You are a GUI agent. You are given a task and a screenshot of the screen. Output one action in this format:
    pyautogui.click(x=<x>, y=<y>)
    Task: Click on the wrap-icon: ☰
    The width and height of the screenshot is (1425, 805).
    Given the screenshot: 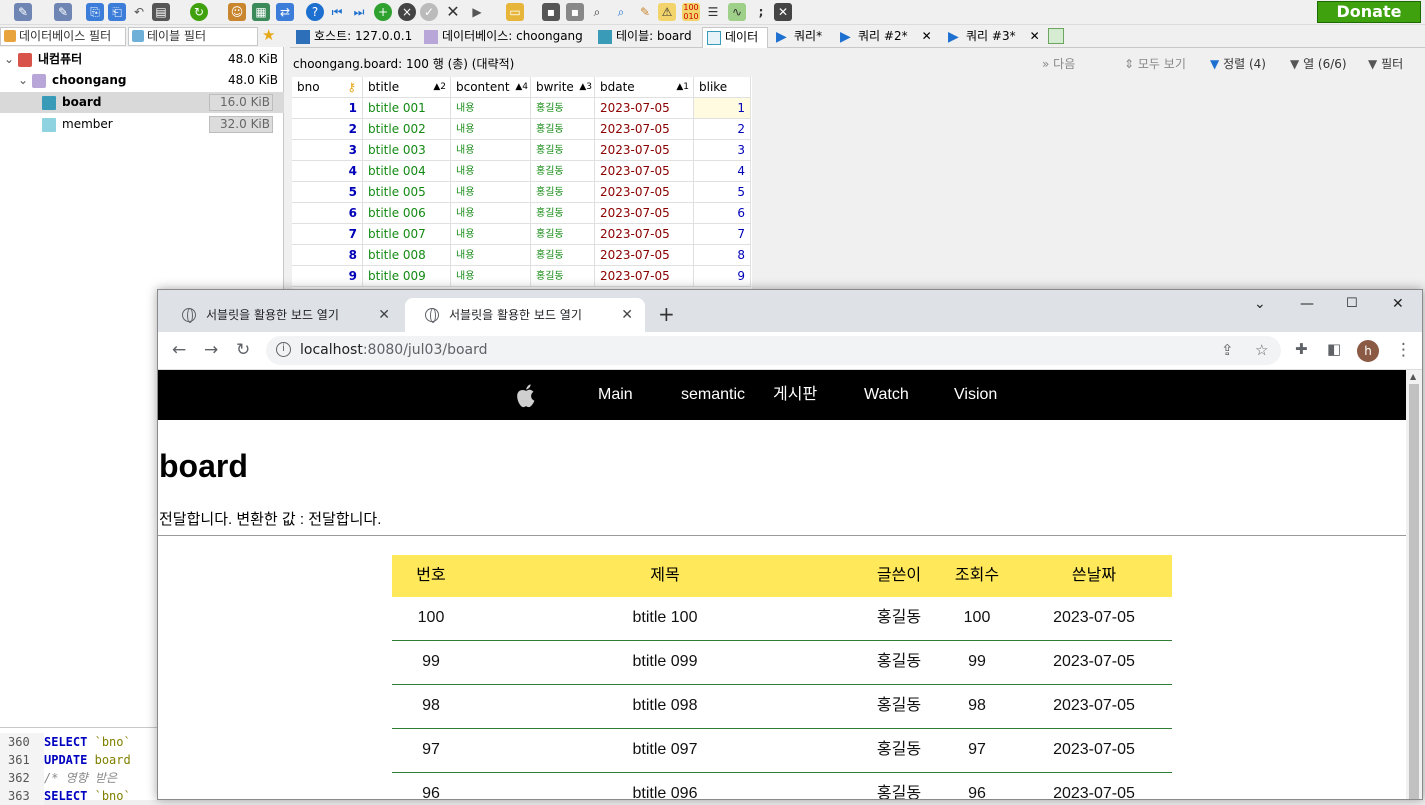 What is the action you would take?
    pyautogui.click(x=713, y=12)
    